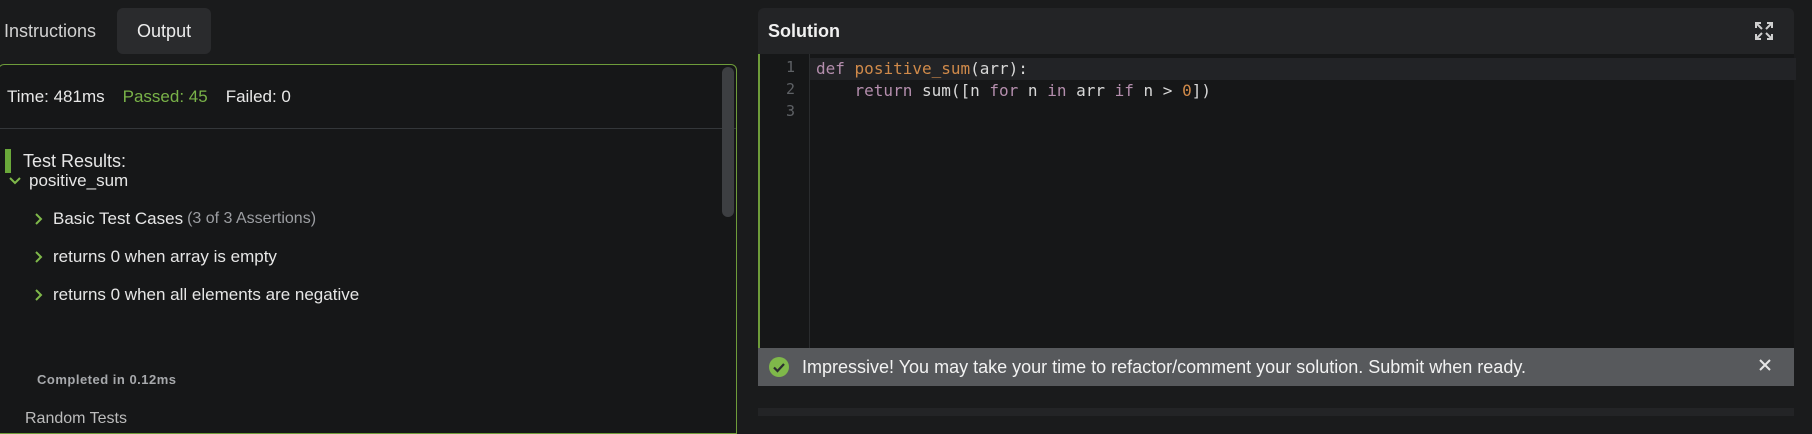 This screenshot has width=1812, height=434. Describe the element at coordinates (76, 419) in the screenshot. I see `test-group-random-cutoff: Random Tests` at that location.